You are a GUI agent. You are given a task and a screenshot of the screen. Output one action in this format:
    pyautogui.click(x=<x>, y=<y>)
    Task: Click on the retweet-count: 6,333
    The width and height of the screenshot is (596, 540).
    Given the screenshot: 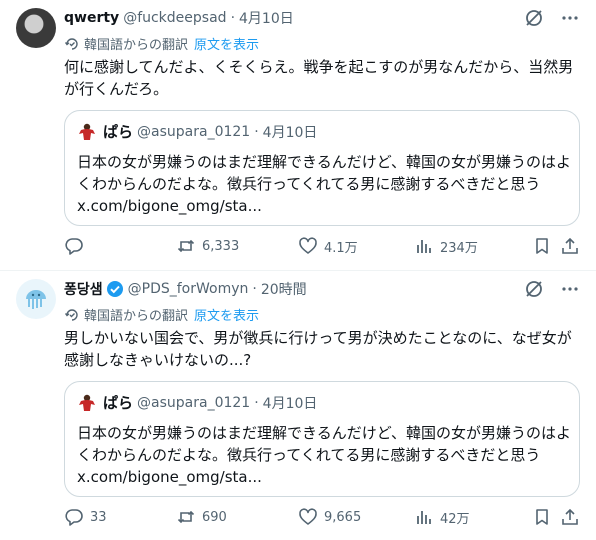 What is the action you would take?
    pyautogui.click(x=221, y=246)
    